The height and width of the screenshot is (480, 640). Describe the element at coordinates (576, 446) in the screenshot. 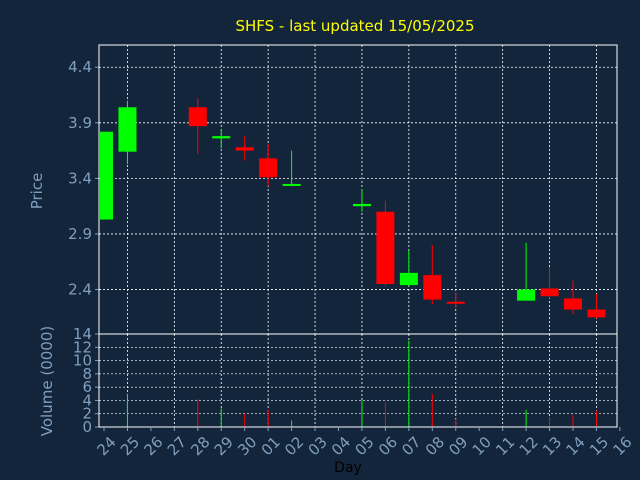

I see `x-tick-label: 14` at that location.